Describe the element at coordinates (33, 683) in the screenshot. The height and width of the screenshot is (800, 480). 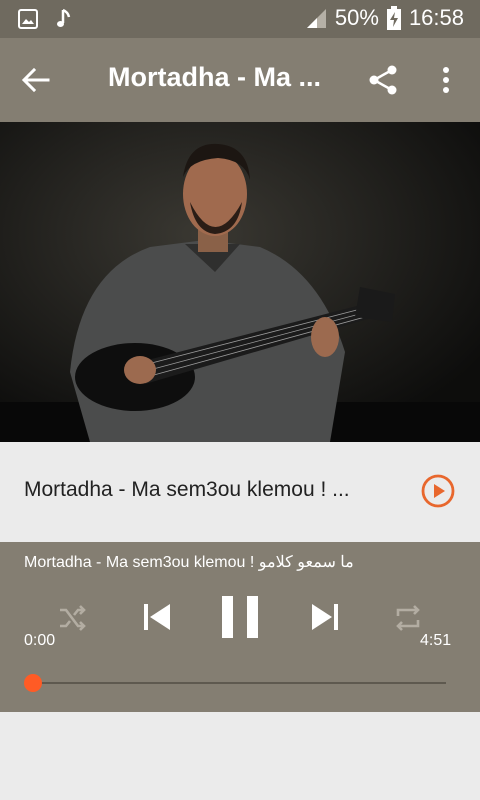
I see `seek-bar-thumb` at that location.